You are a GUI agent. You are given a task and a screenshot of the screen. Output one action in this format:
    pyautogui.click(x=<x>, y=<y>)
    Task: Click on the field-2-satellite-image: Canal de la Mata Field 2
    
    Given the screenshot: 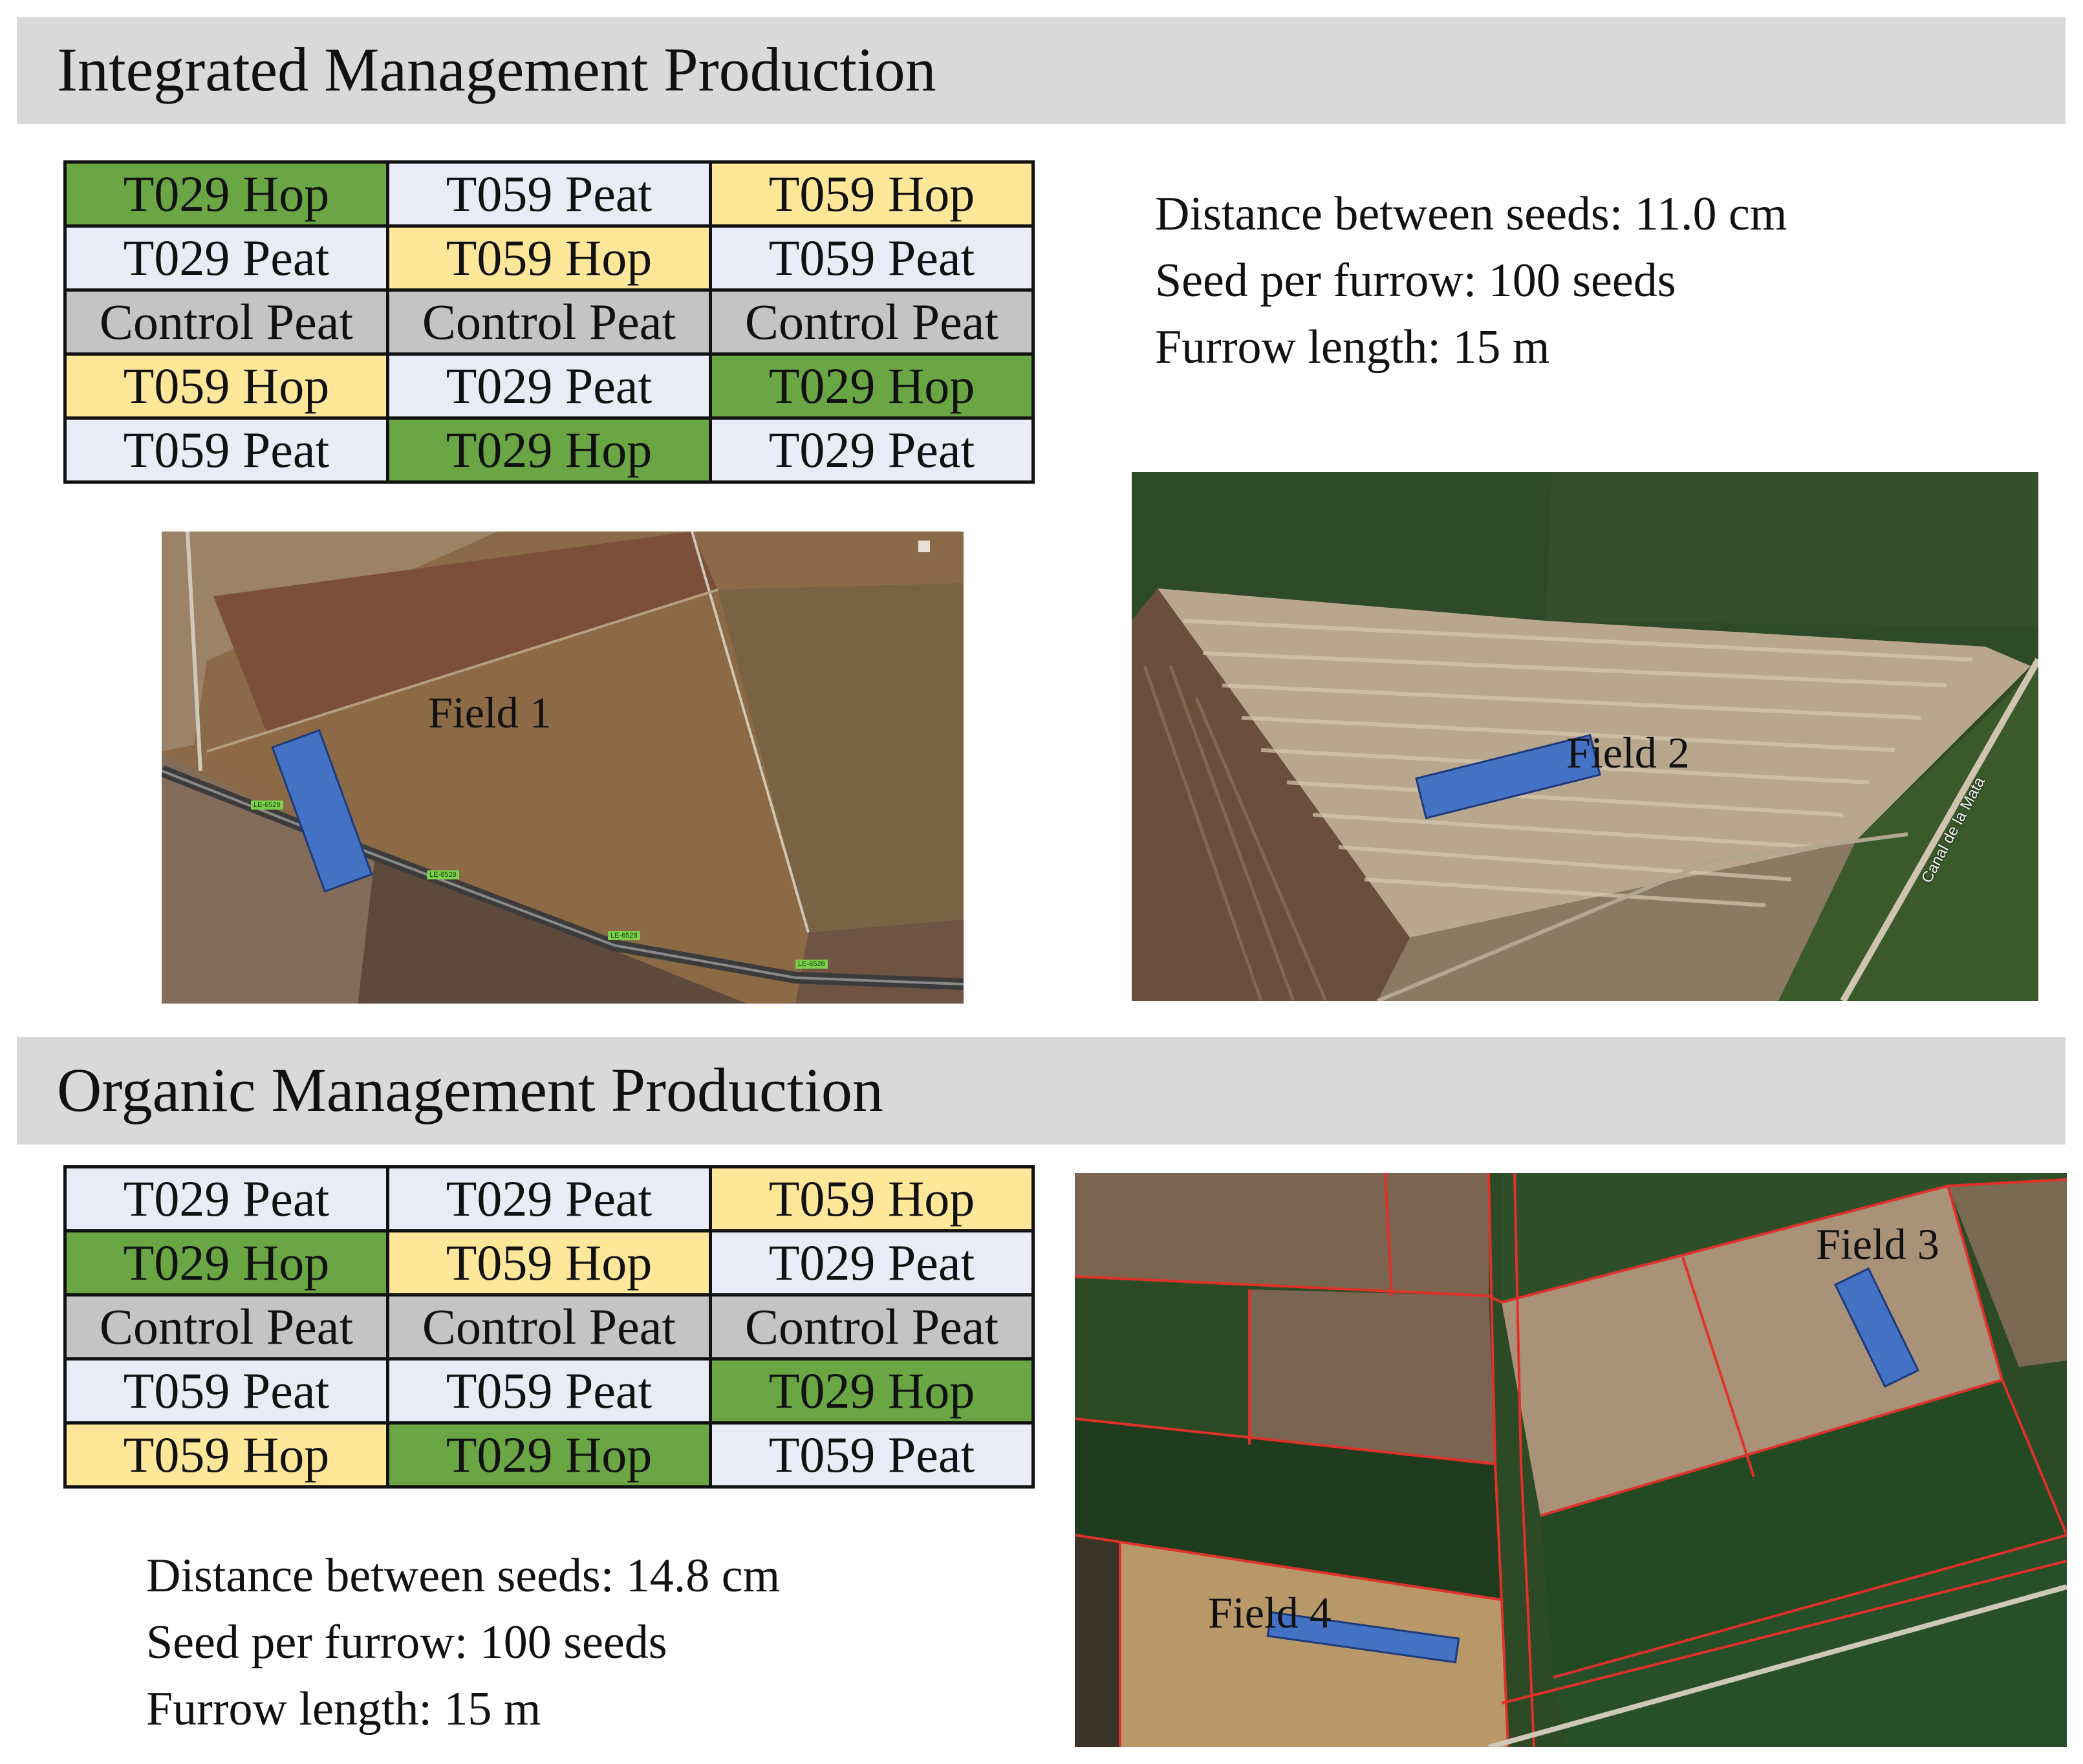 What is the action you would take?
    pyautogui.click(x=1585, y=736)
    